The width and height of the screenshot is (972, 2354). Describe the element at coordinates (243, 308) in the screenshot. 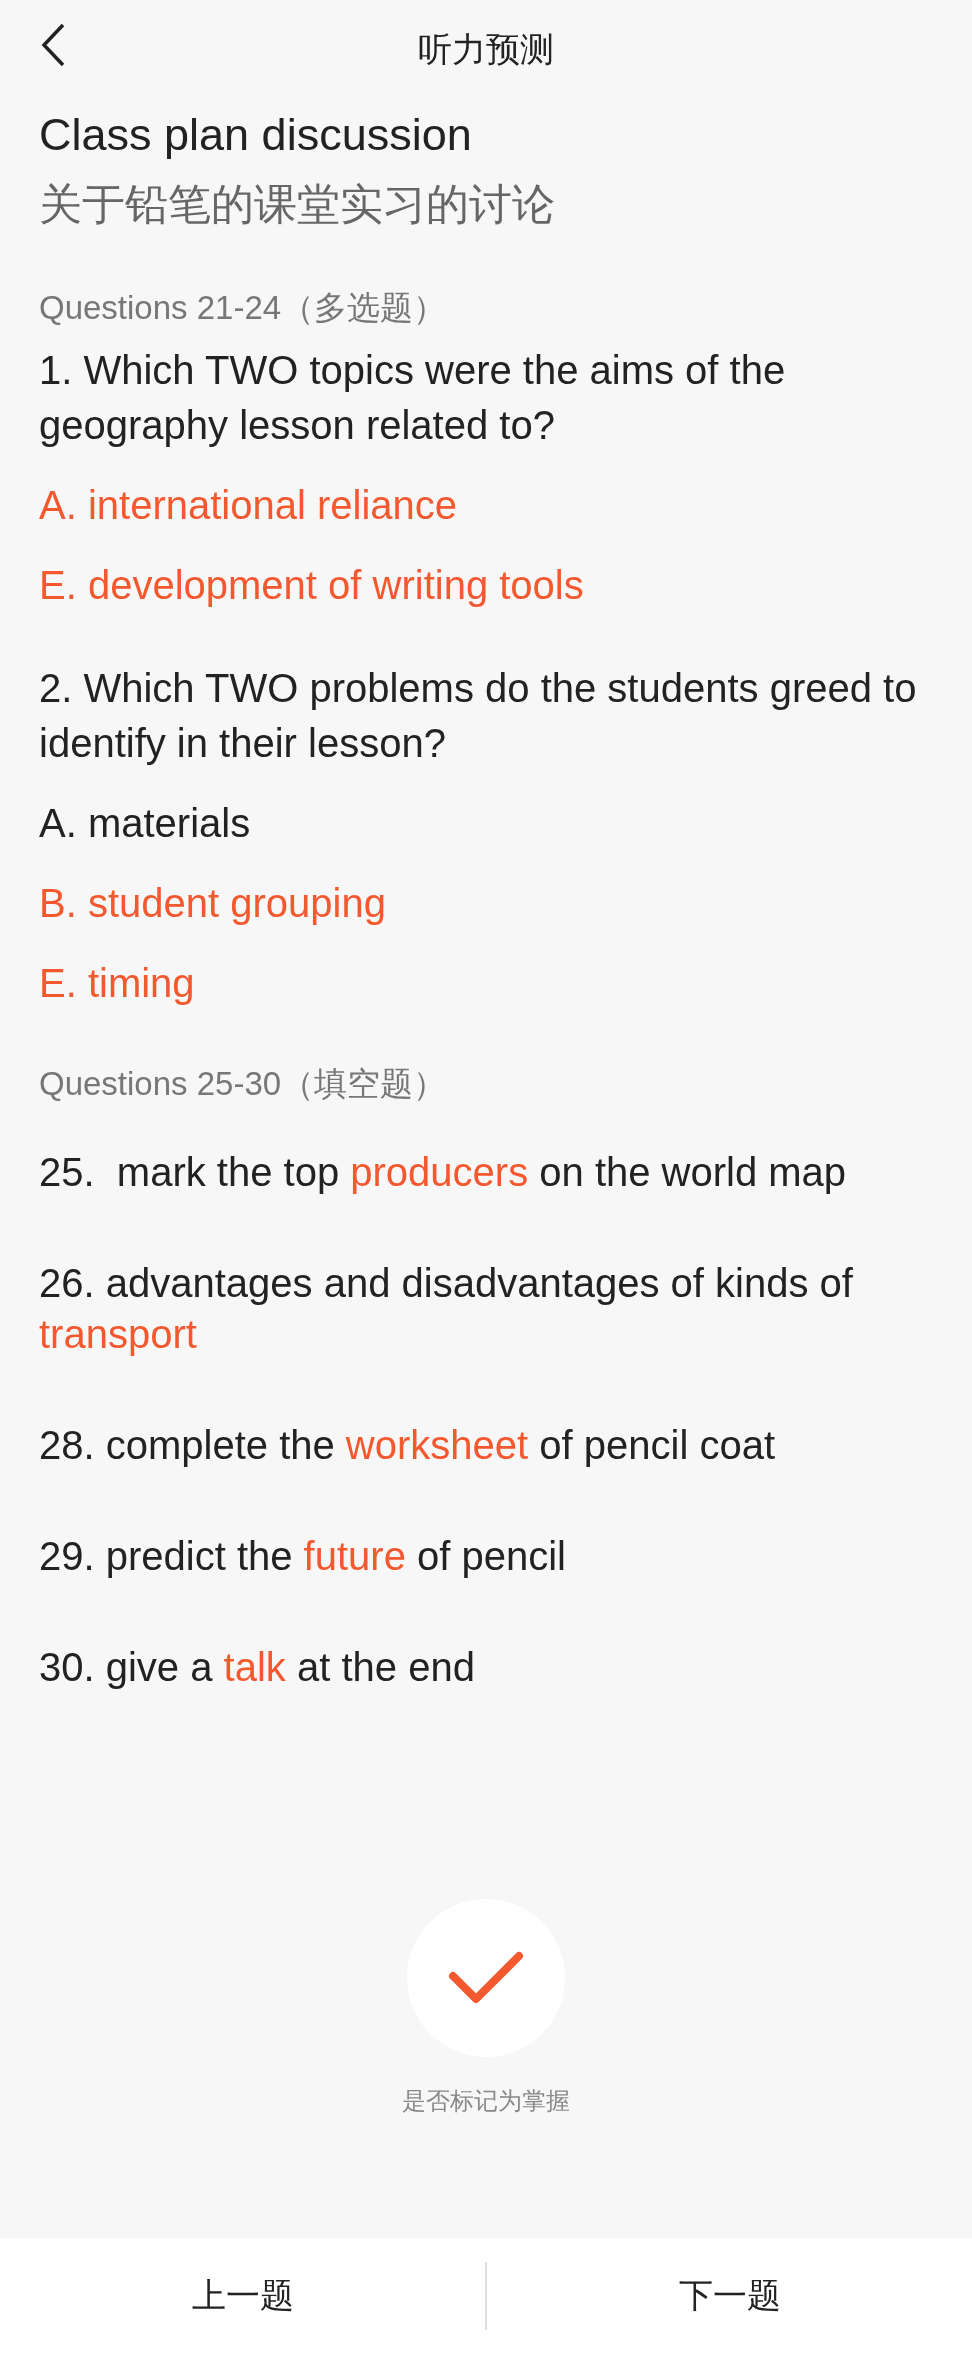

I see `section-heading: Questions 21-24（多选题）` at that location.